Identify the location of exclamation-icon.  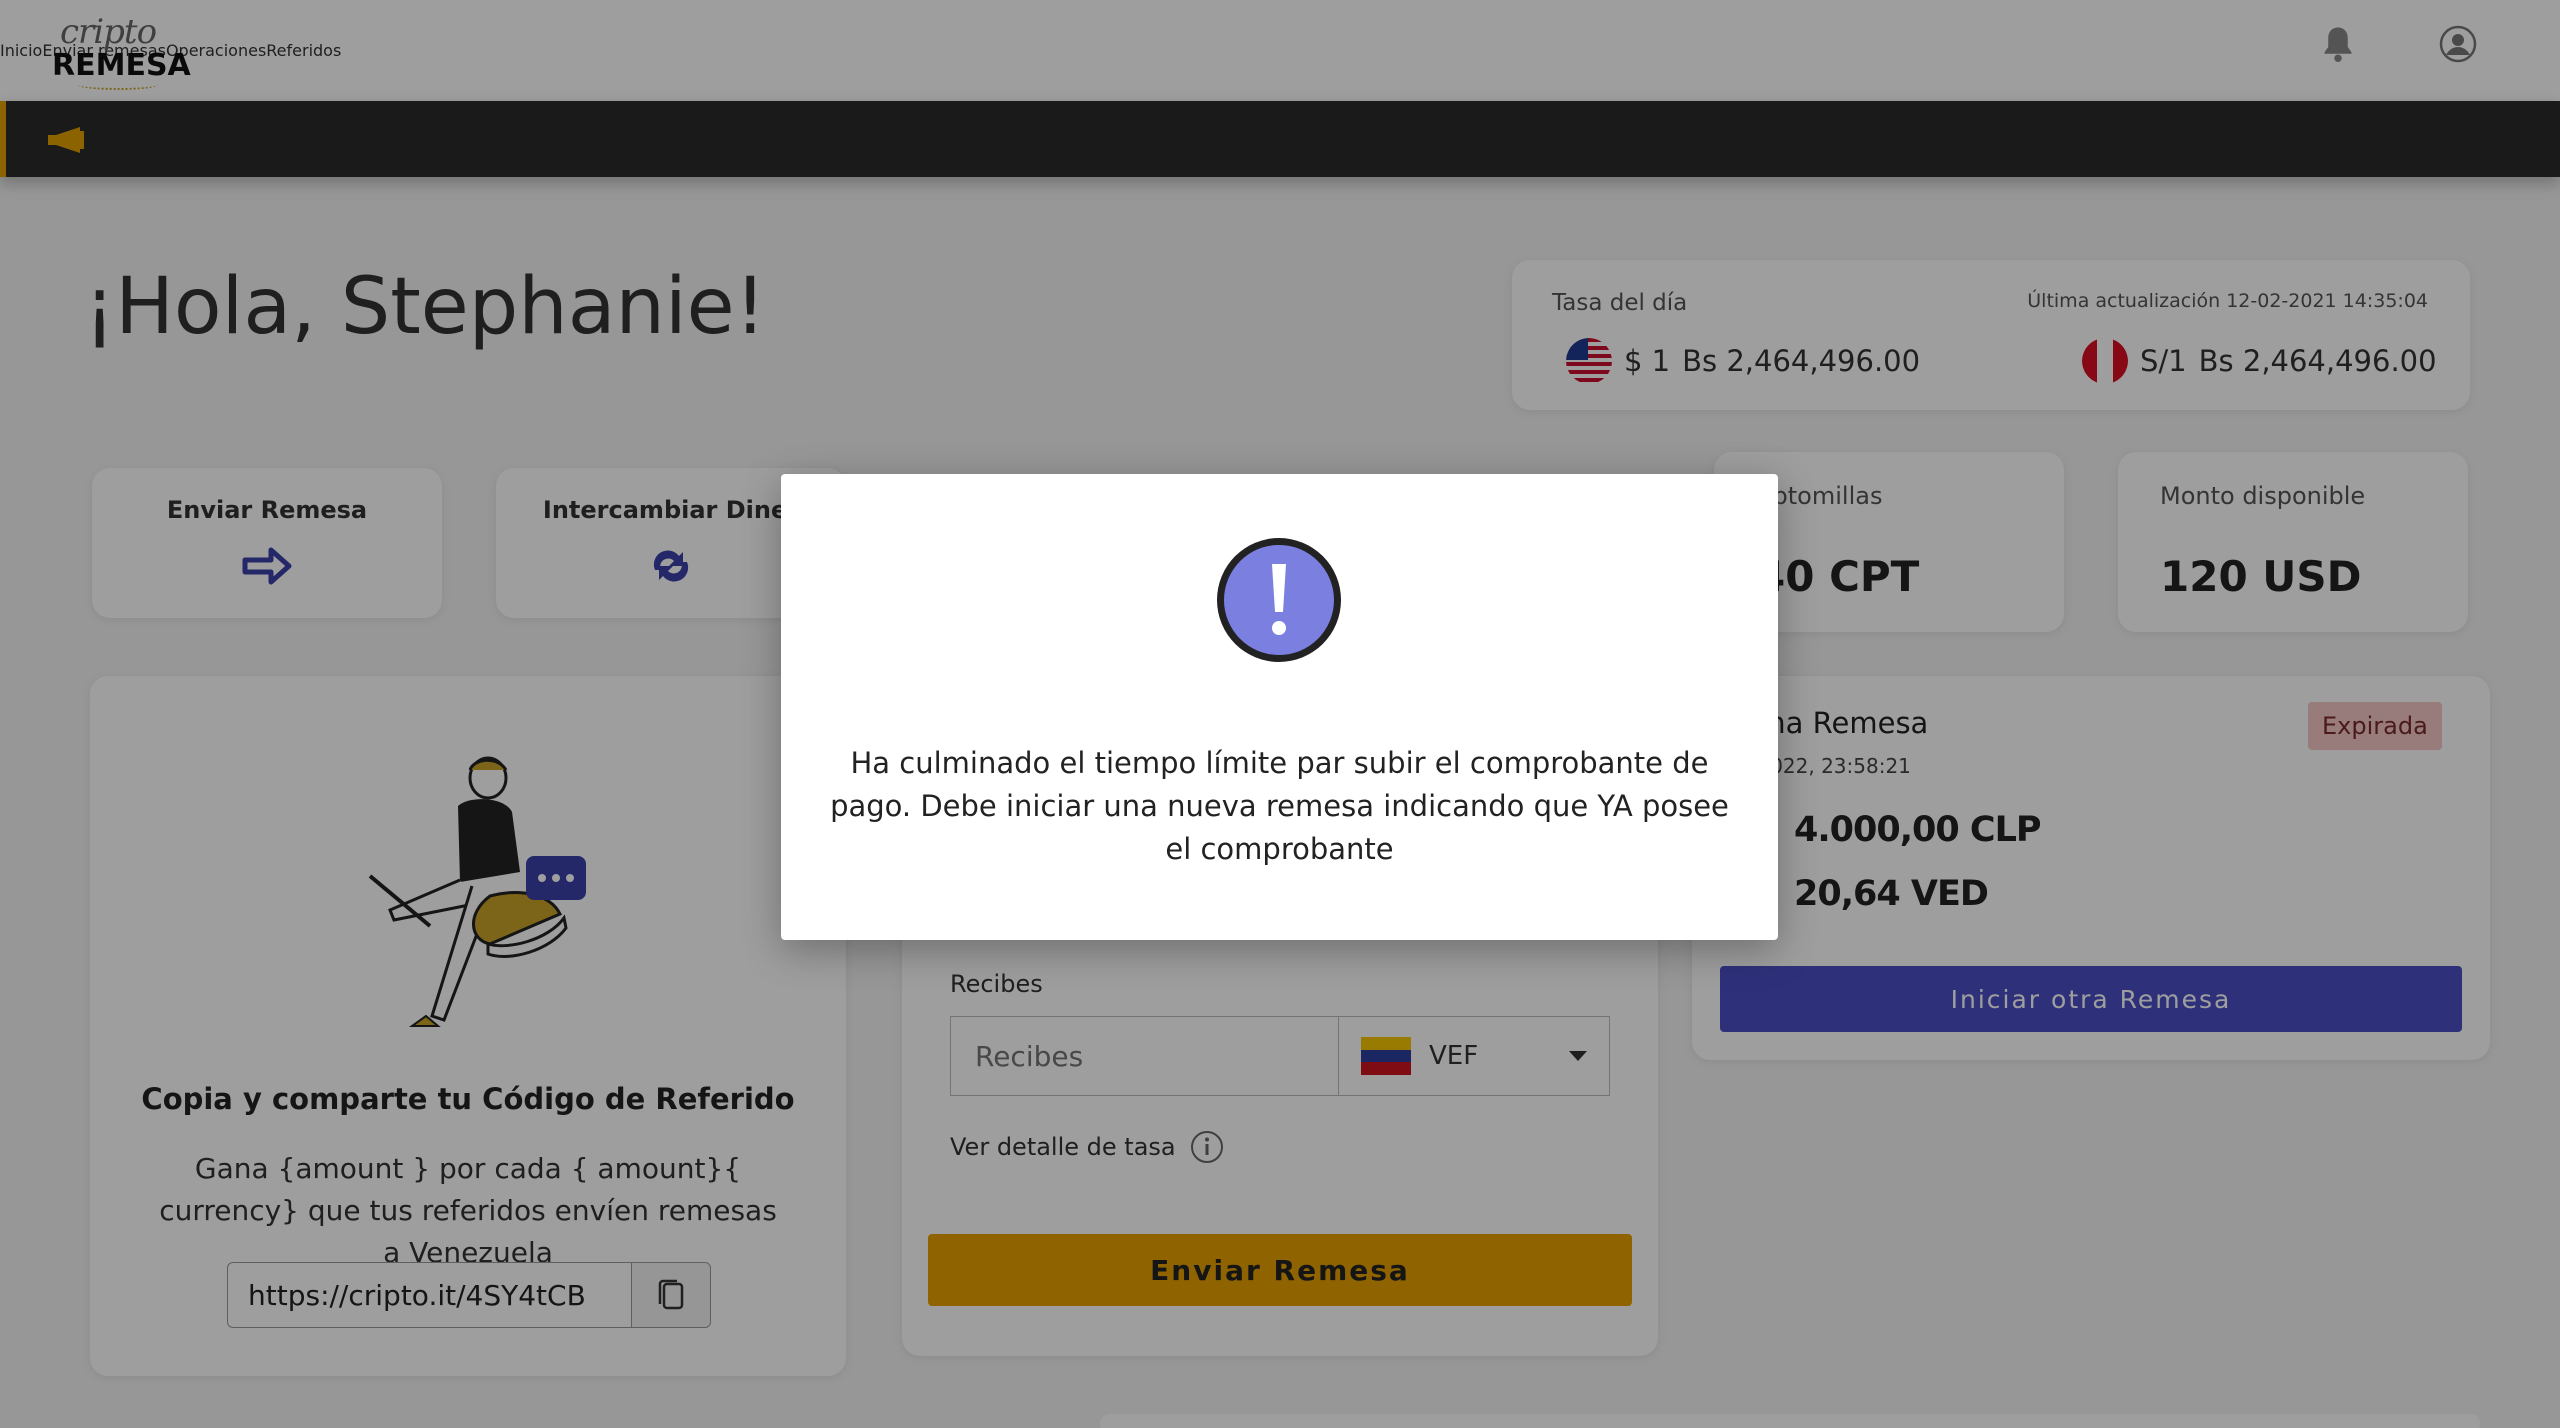
(1279, 600).